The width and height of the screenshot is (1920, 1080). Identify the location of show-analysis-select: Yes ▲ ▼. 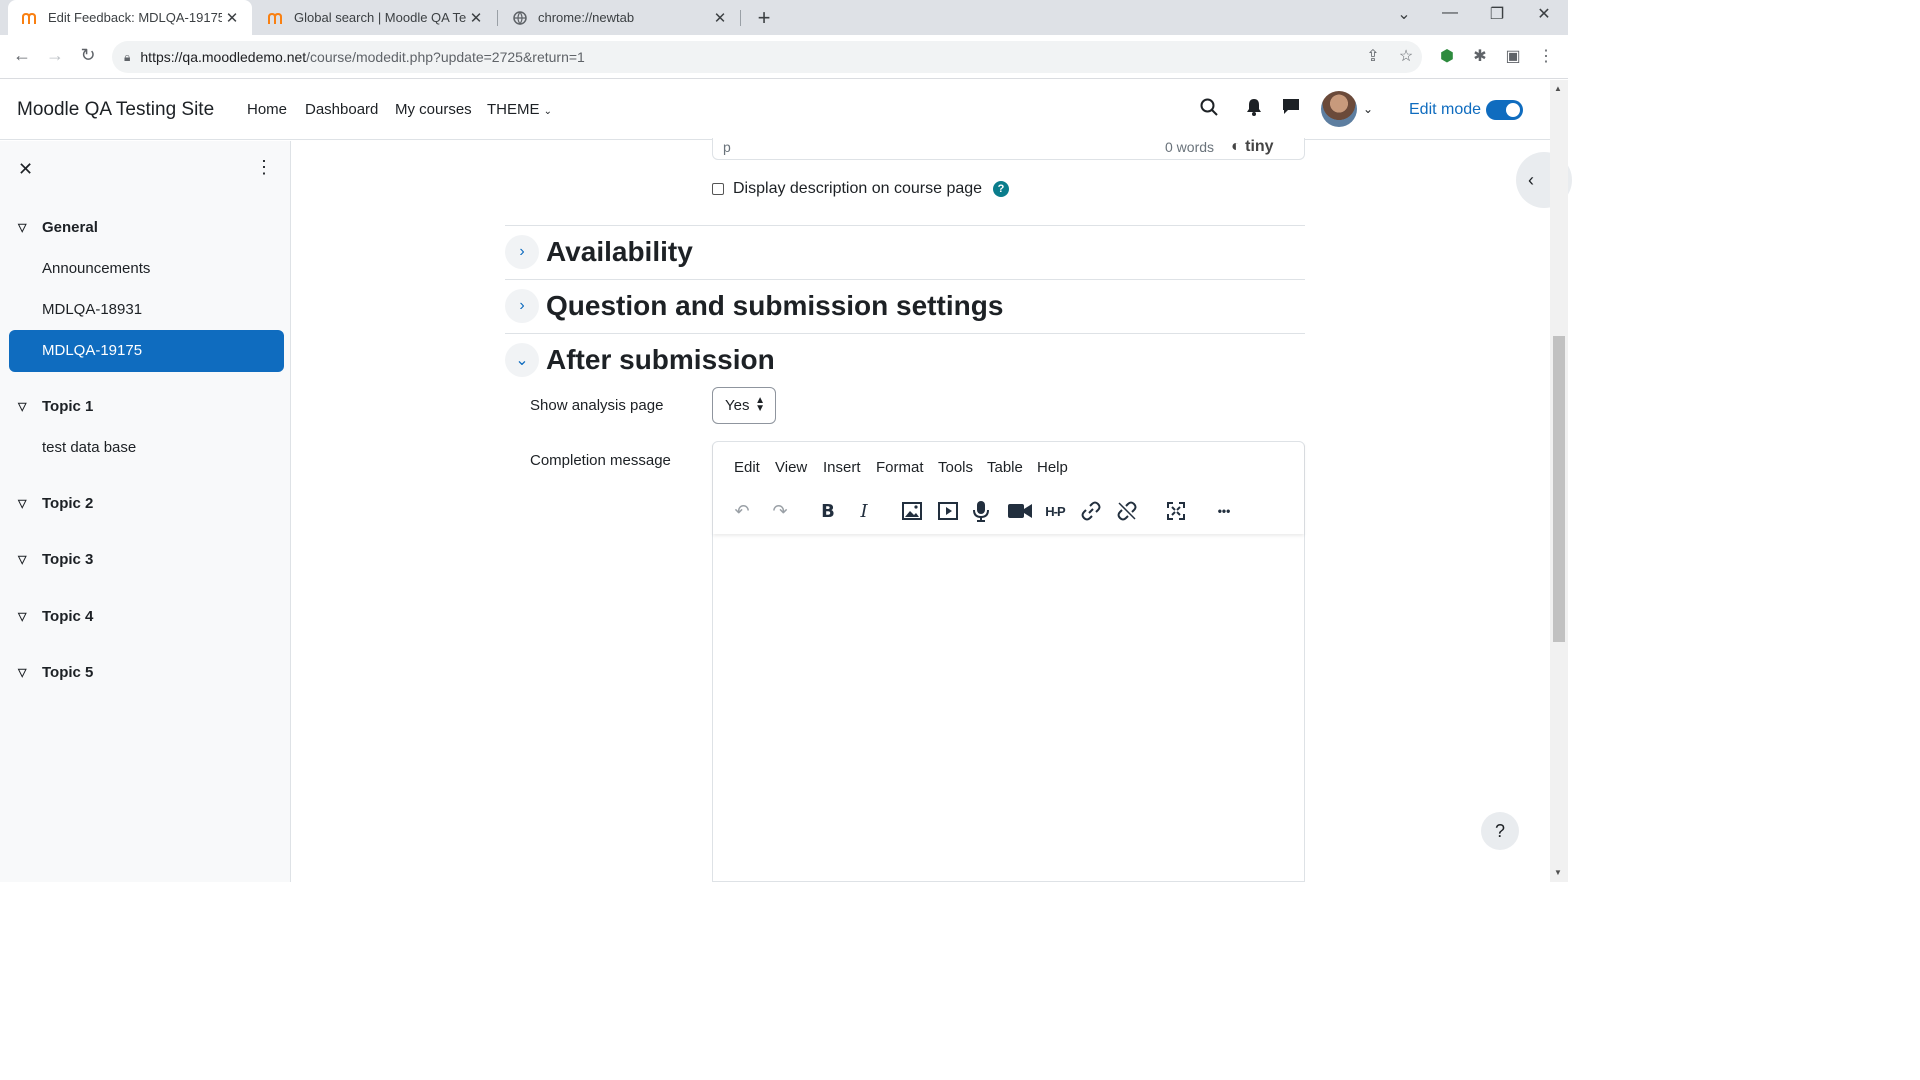
(744, 405).